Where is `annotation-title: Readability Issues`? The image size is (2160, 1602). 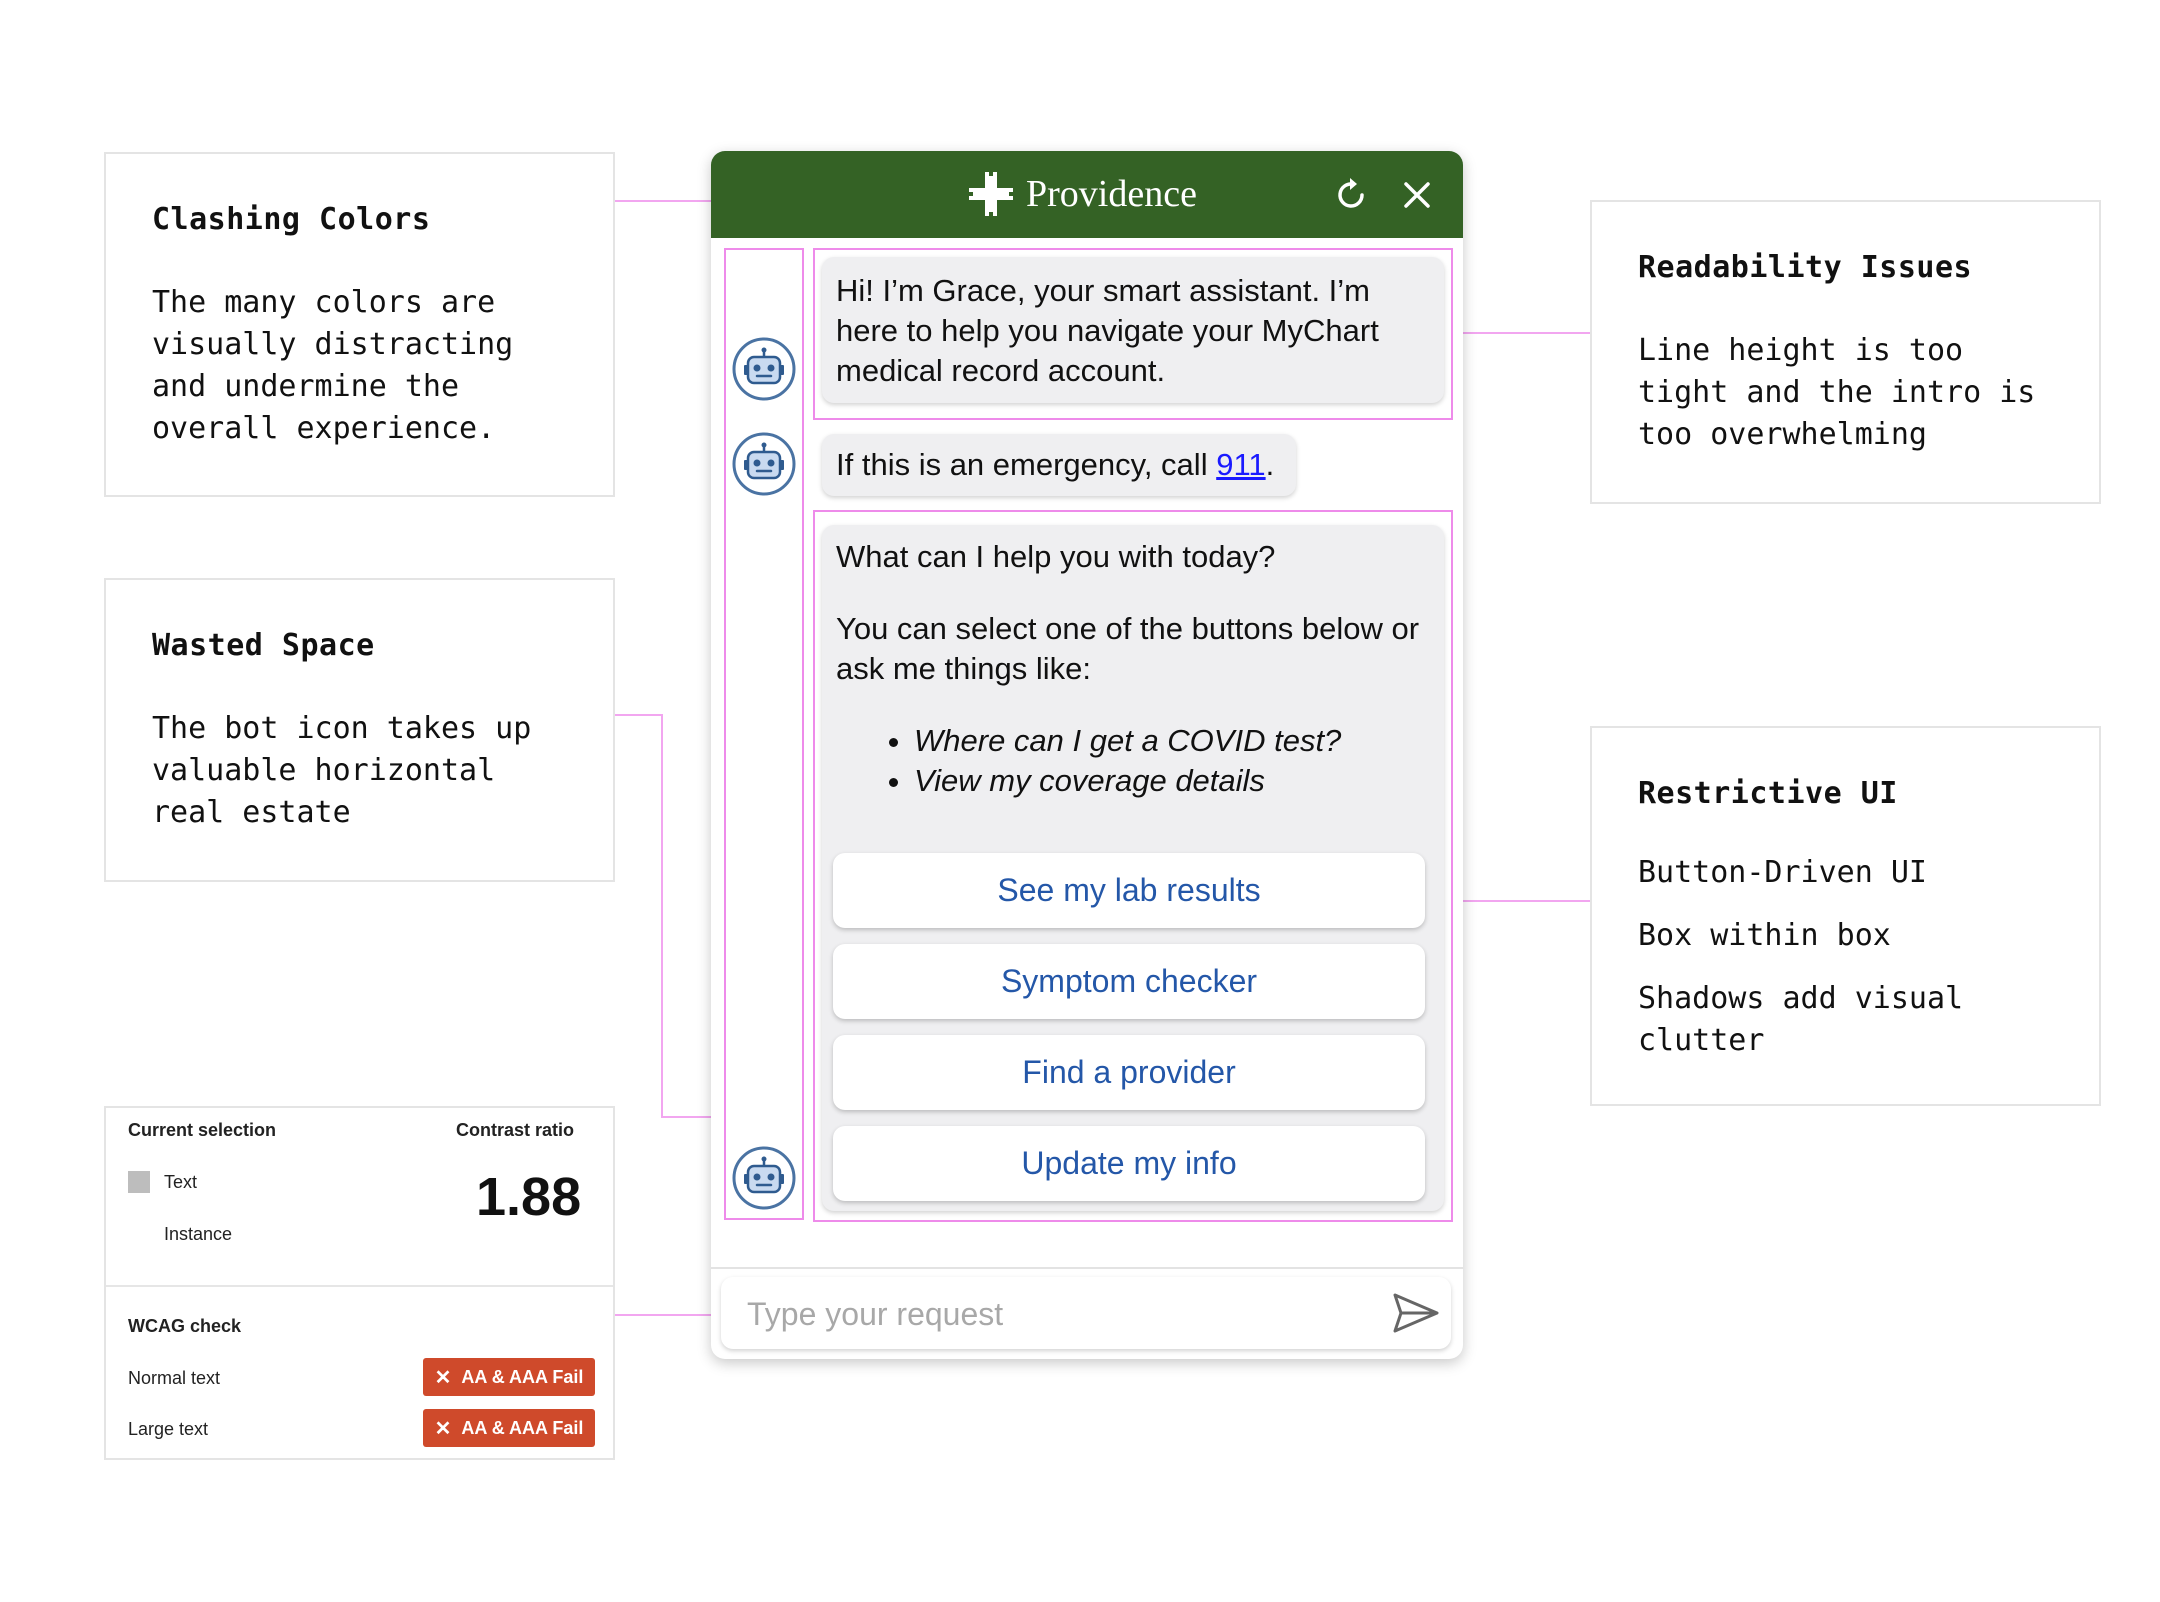 annotation-title: Readability Issues is located at coordinates (1805, 267).